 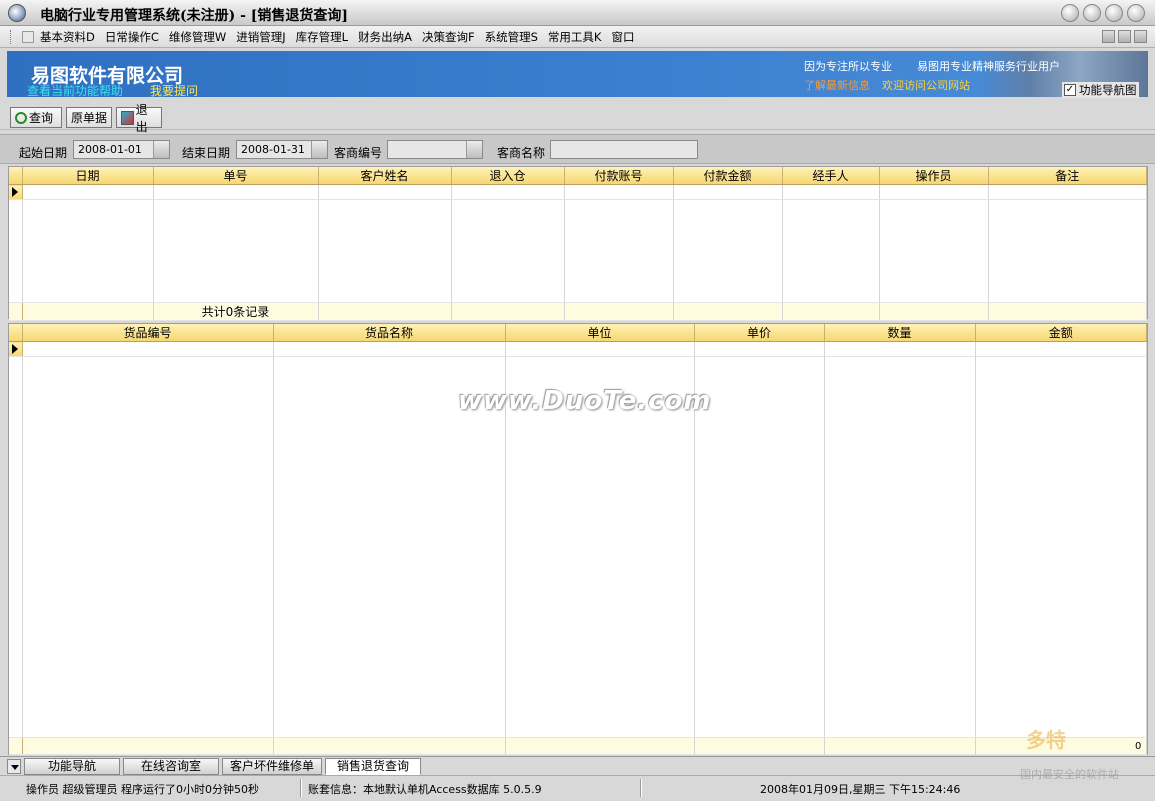 What do you see at coordinates (622, 37) in the screenshot?
I see `menu-window: 窗口` at bounding box center [622, 37].